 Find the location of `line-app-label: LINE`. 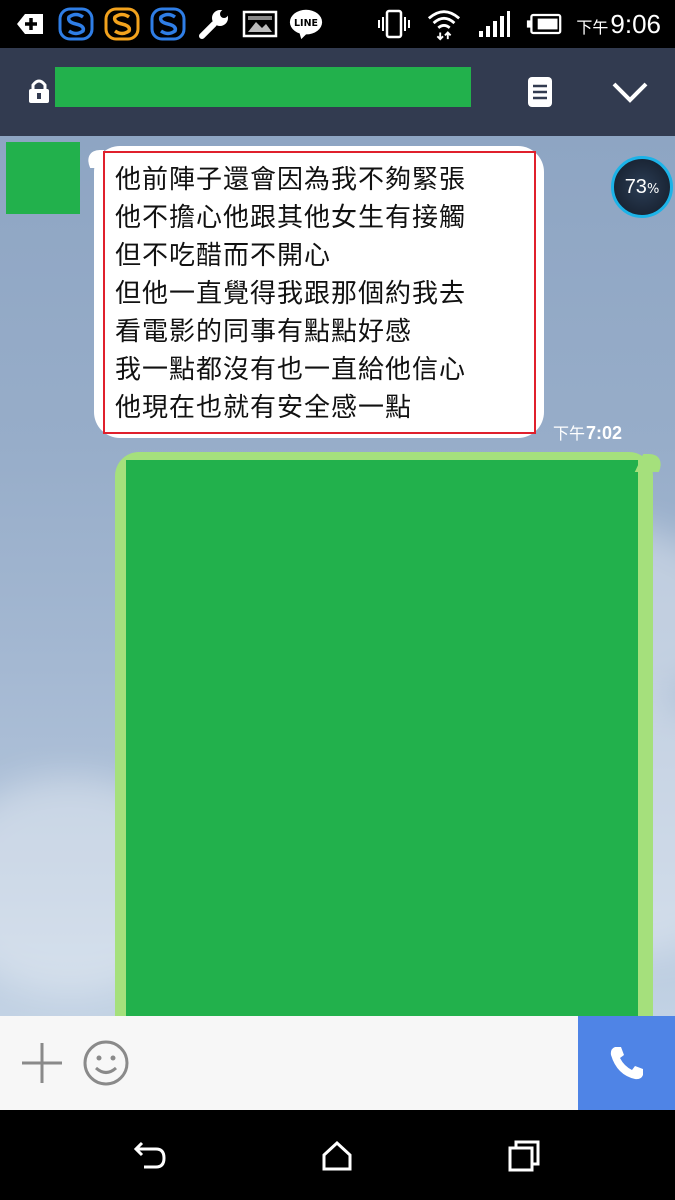

line-app-label: LINE is located at coordinates (306, 23).